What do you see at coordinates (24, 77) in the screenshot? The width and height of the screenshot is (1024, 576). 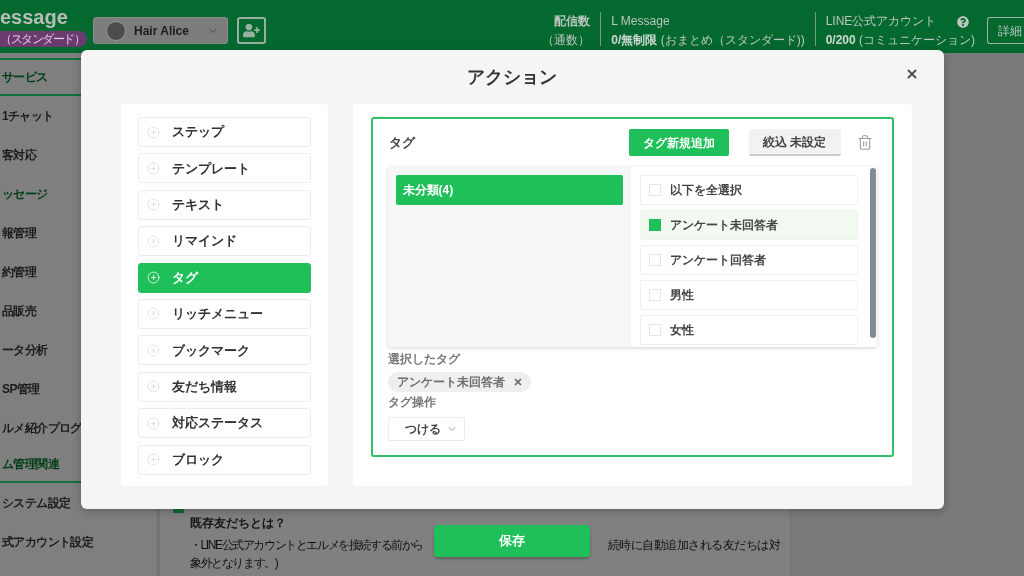 I see `sidebar-section-heading: サービス` at bounding box center [24, 77].